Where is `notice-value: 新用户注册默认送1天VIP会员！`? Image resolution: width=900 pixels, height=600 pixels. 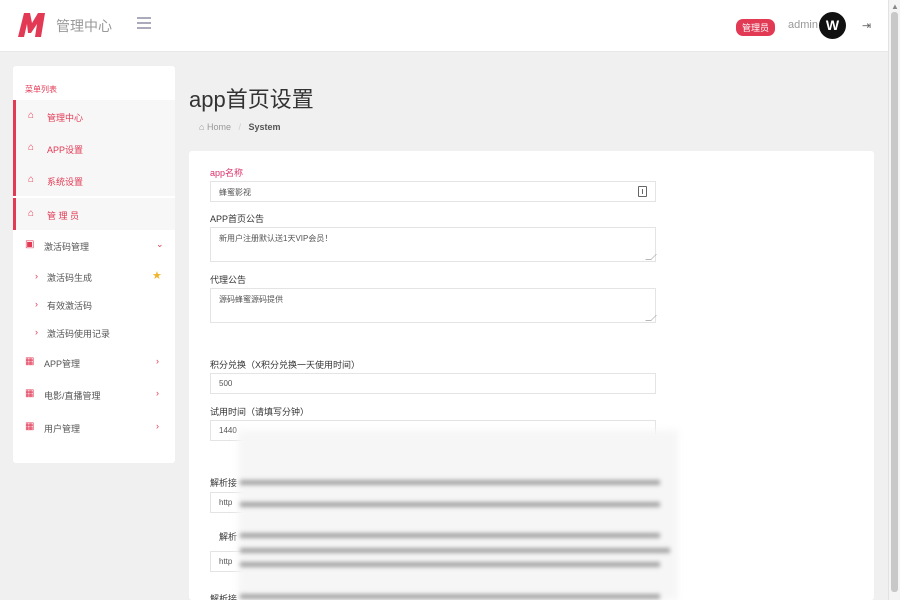 notice-value: 新用户注册默认送1天VIP会员！ is located at coordinates (276, 238).